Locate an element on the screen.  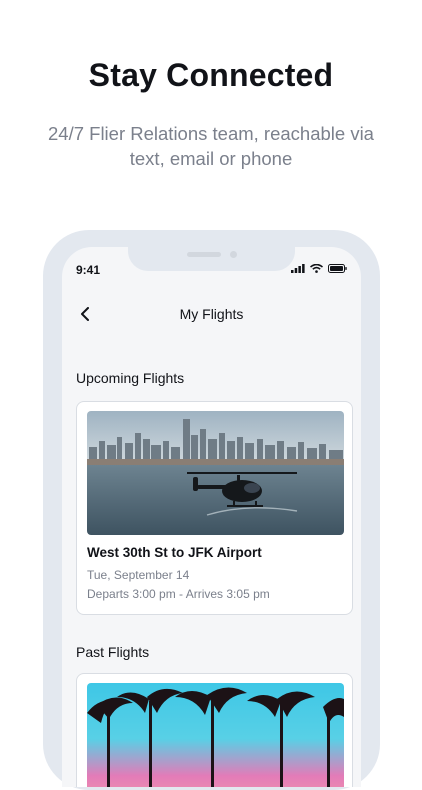
past-flight-card is located at coordinates (214, 730).